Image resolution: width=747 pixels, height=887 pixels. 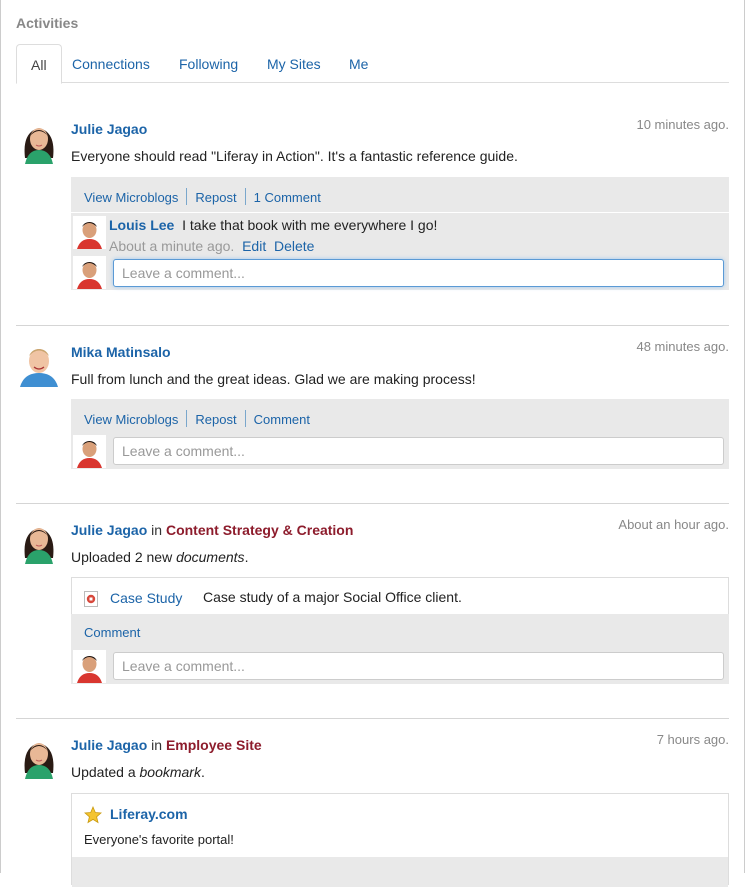 I want to click on text-em: bookmark, so click(x=170, y=772).